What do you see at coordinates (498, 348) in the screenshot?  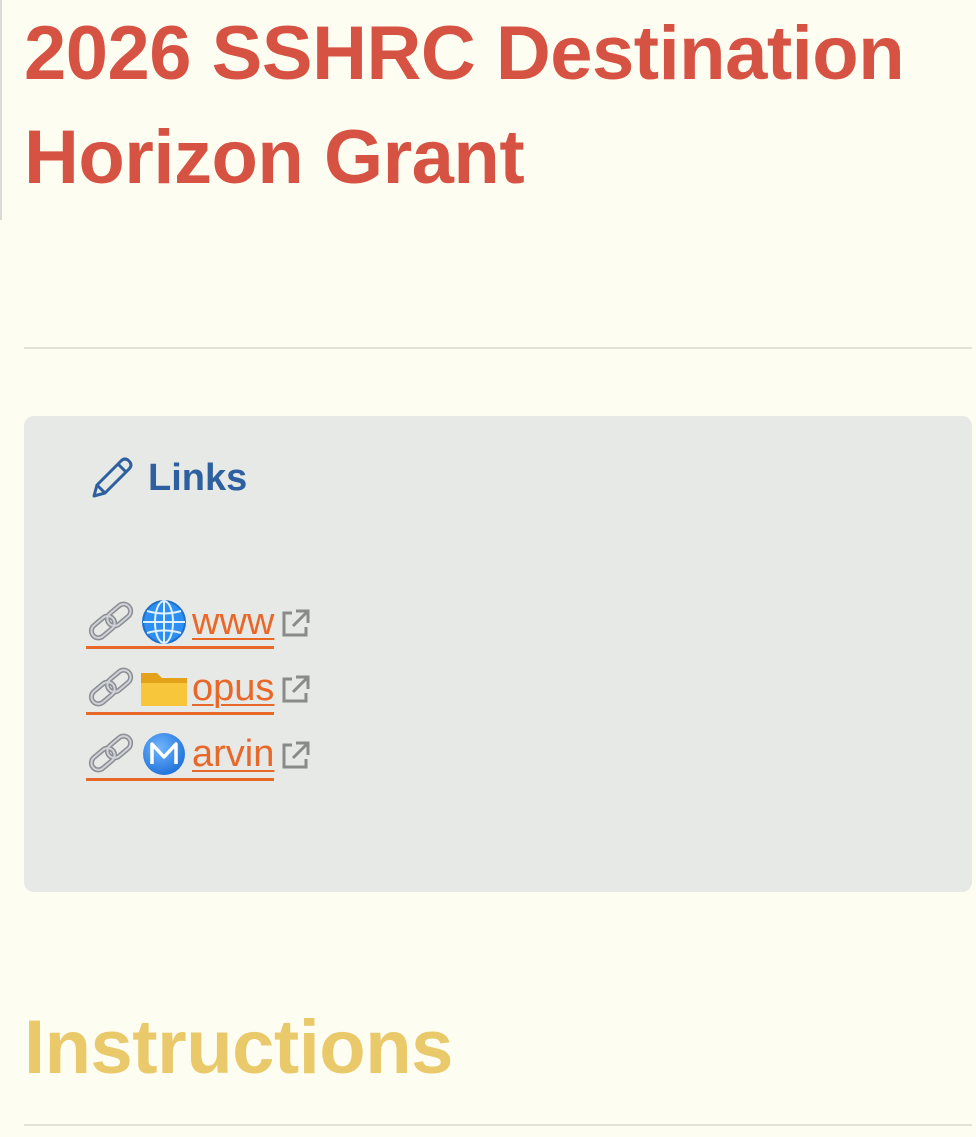 I see `title-divider` at bounding box center [498, 348].